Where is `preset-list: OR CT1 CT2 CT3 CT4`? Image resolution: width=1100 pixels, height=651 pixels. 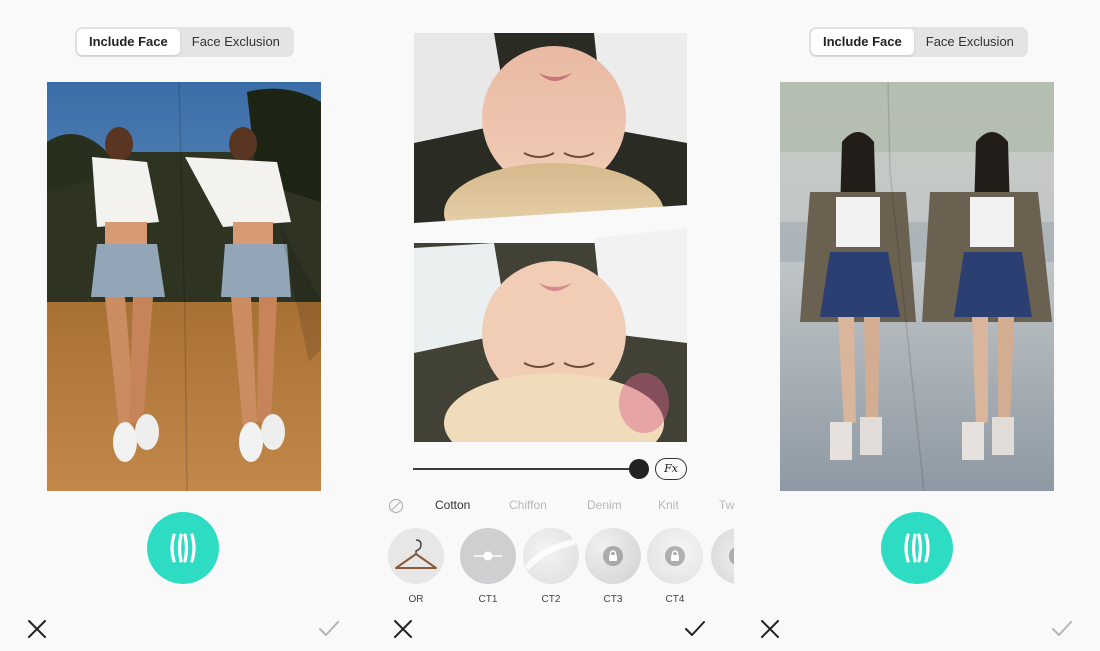 preset-list: OR CT1 CT2 CT3 CT4 is located at coordinates (550, 569).